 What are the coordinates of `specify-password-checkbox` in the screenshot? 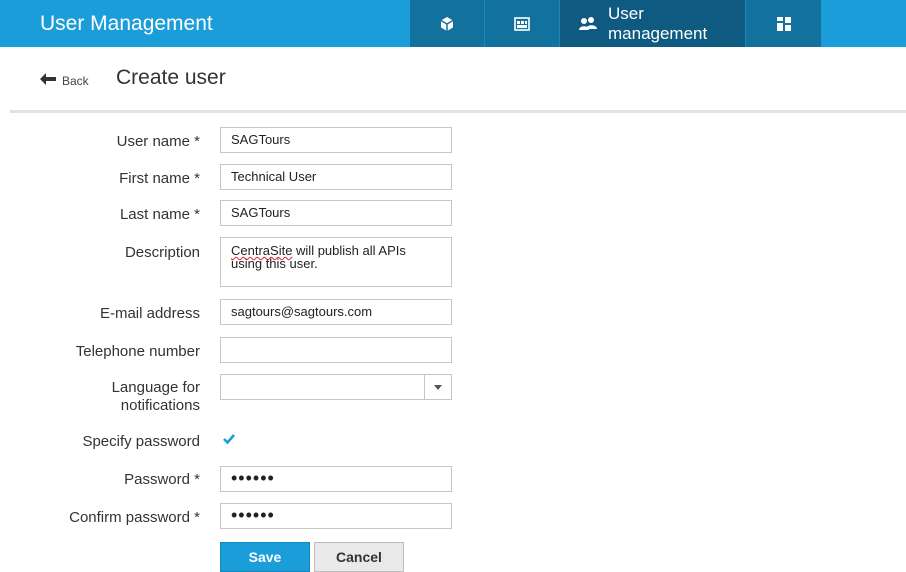 It's located at (229, 439).